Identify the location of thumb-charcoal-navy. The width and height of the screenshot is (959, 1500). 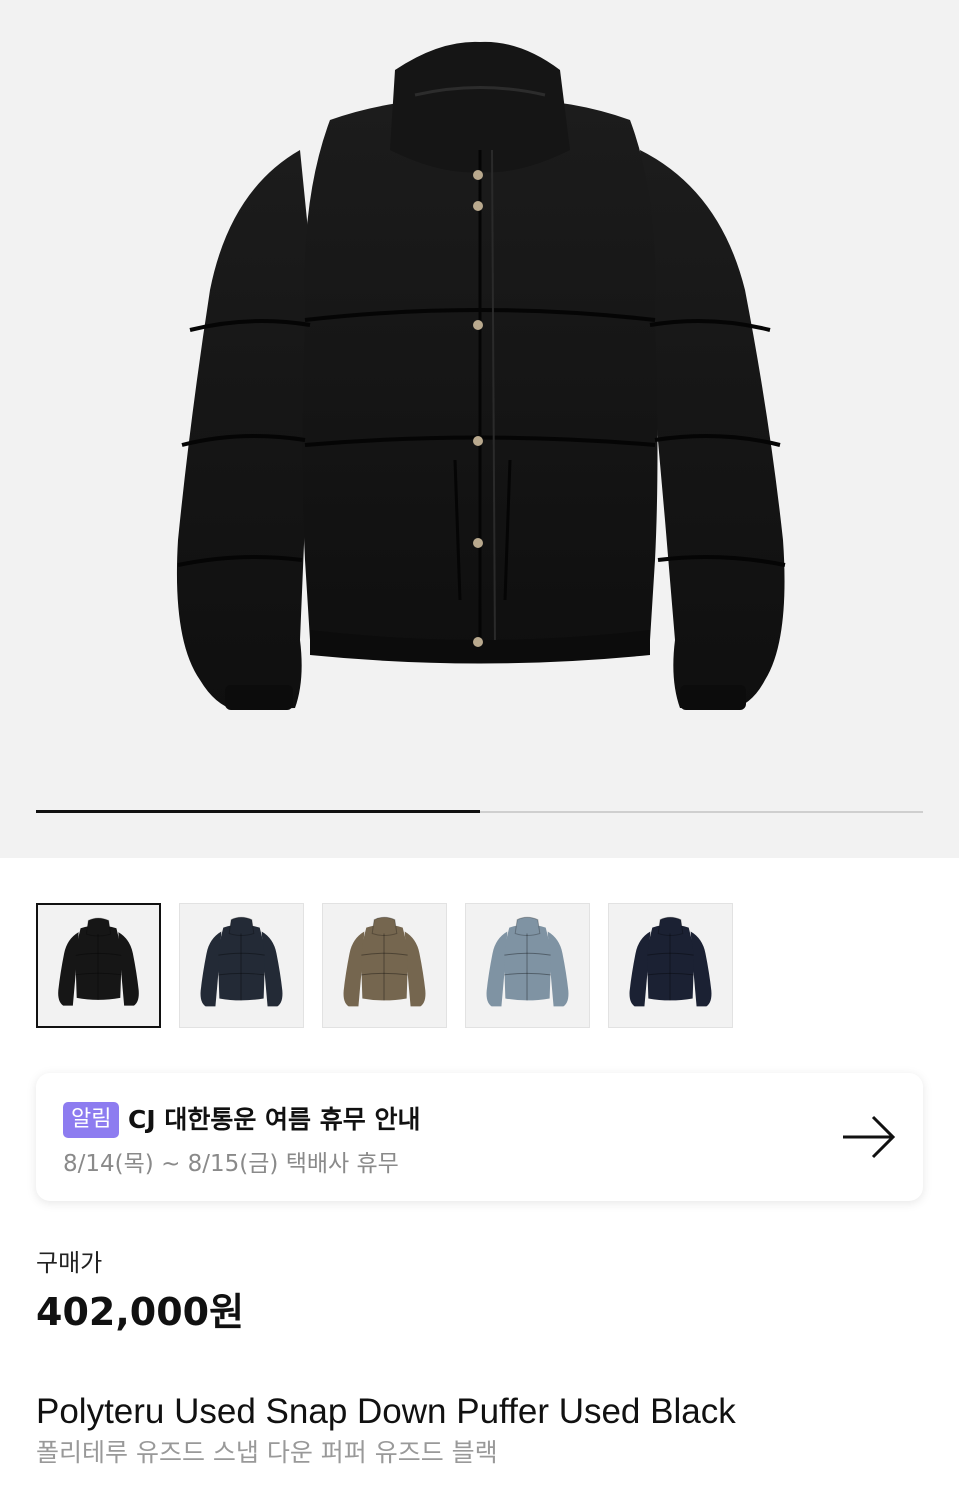
(241, 965).